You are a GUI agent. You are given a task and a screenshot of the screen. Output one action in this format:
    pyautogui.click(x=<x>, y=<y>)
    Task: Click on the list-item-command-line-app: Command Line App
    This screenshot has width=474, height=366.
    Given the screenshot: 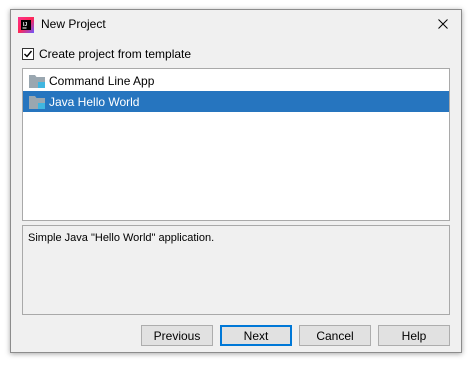 What is the action you would take?
    pyautogui.click(x=236, y=80)
    